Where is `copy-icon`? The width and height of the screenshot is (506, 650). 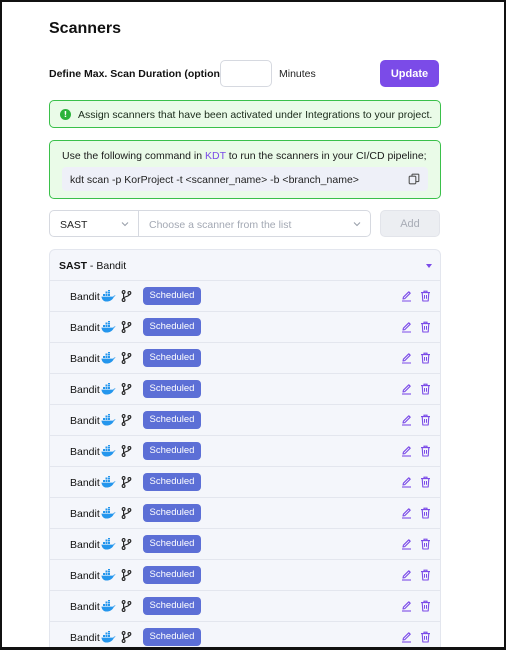 copy-icon is located at coordinates (414, 179).